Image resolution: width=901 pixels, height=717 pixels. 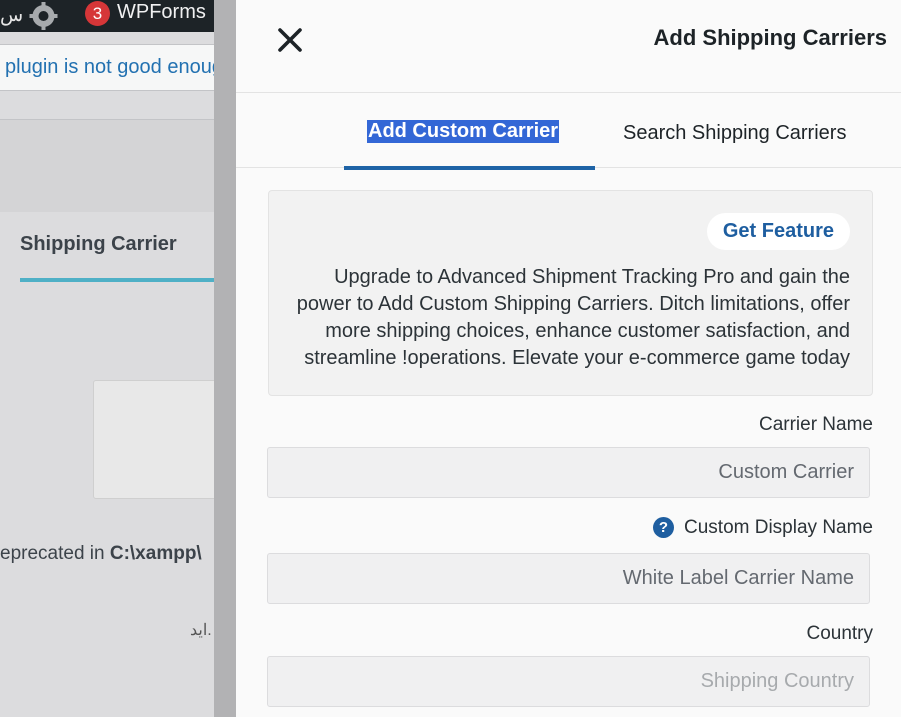 What do you see at coordinates (469, 168) in the screenshot?
I see `active-tab-underline` at bounding box center [469, 168].